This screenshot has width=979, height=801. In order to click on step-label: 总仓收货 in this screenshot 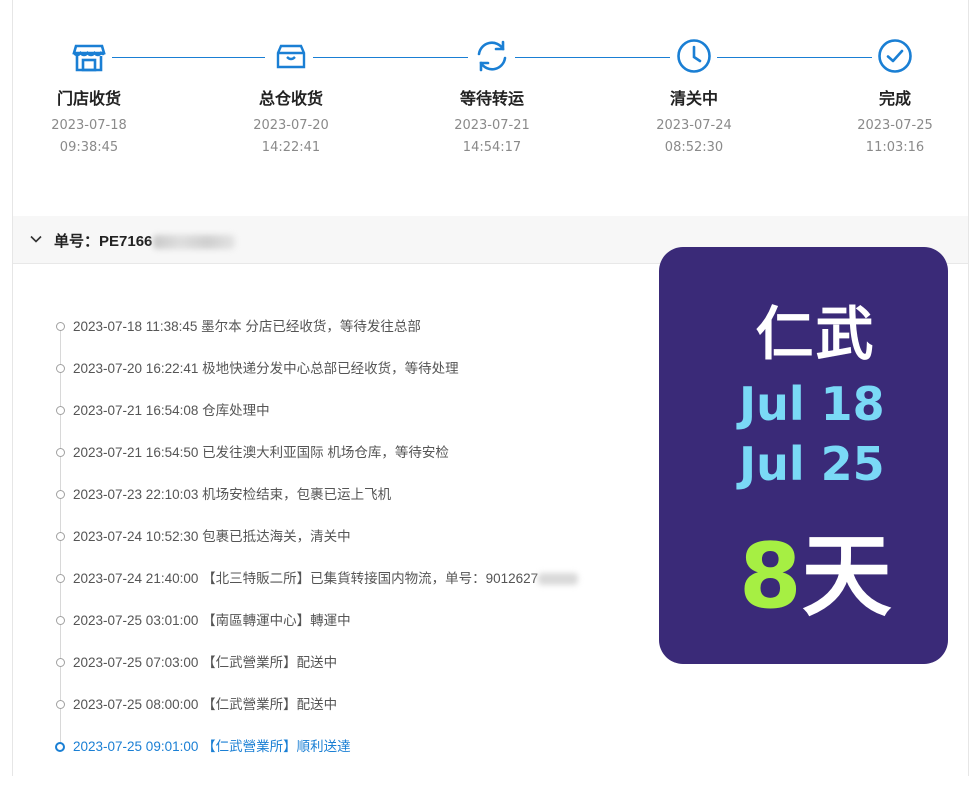, I will do `click(290, 98)`.